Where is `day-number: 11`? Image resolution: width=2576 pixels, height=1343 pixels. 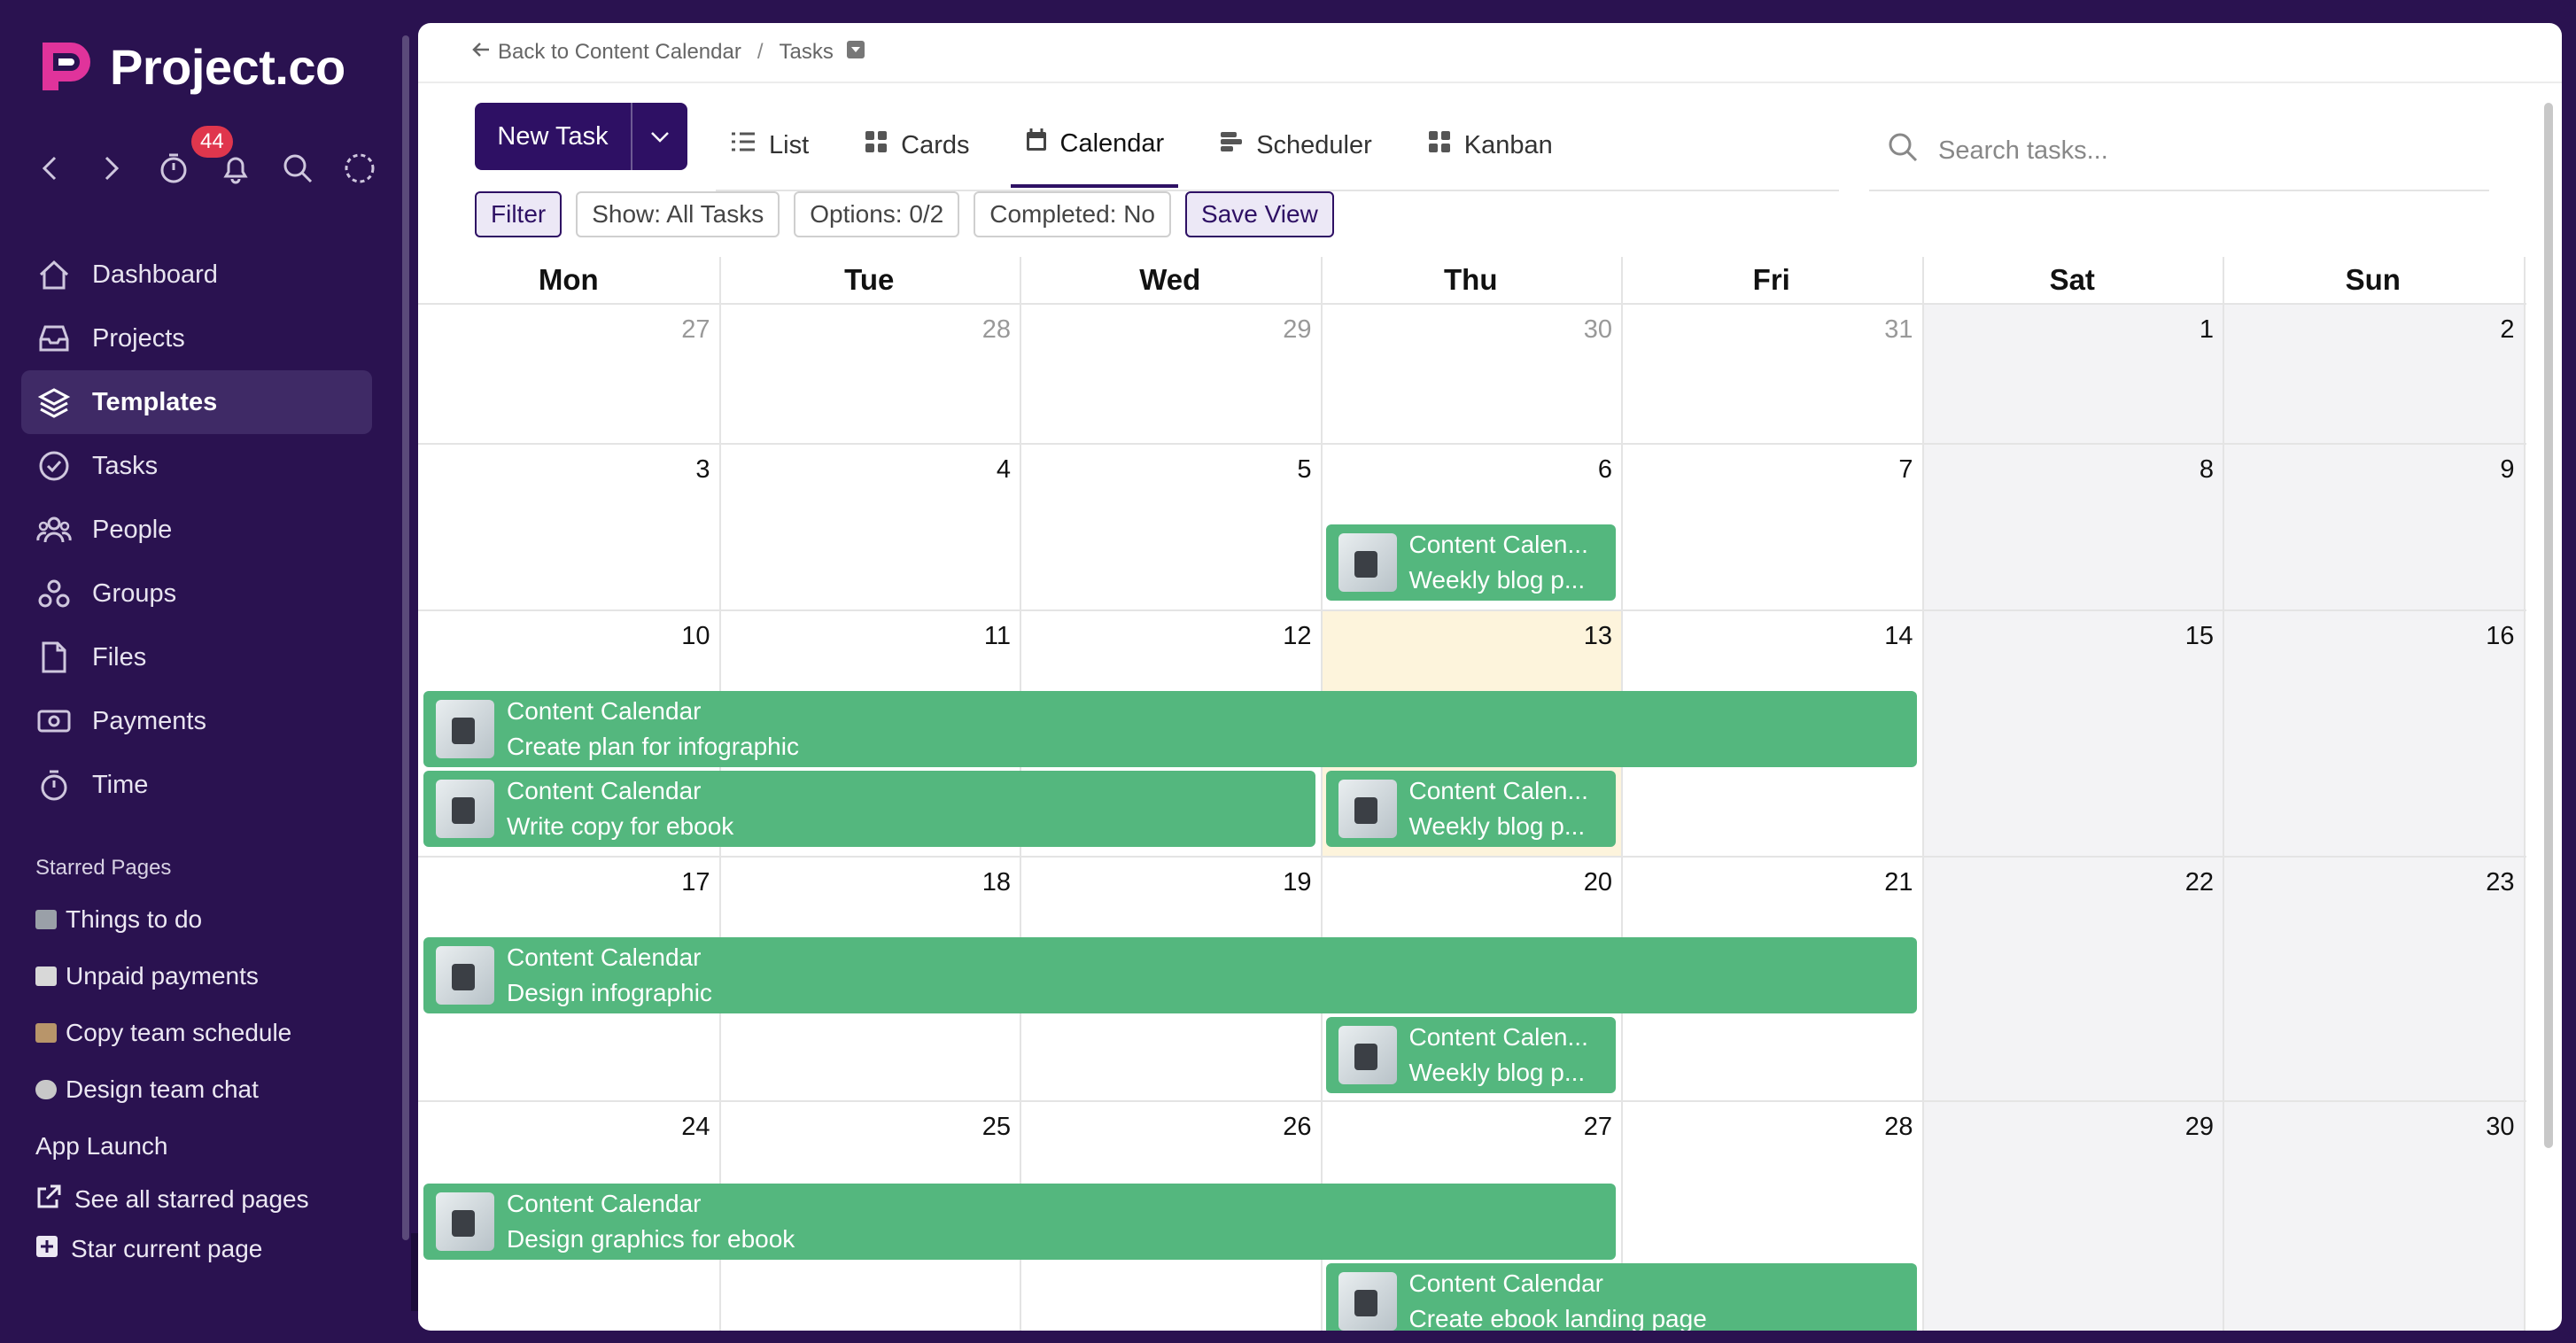 day-number: 11 is located at coordinates (878, 636).